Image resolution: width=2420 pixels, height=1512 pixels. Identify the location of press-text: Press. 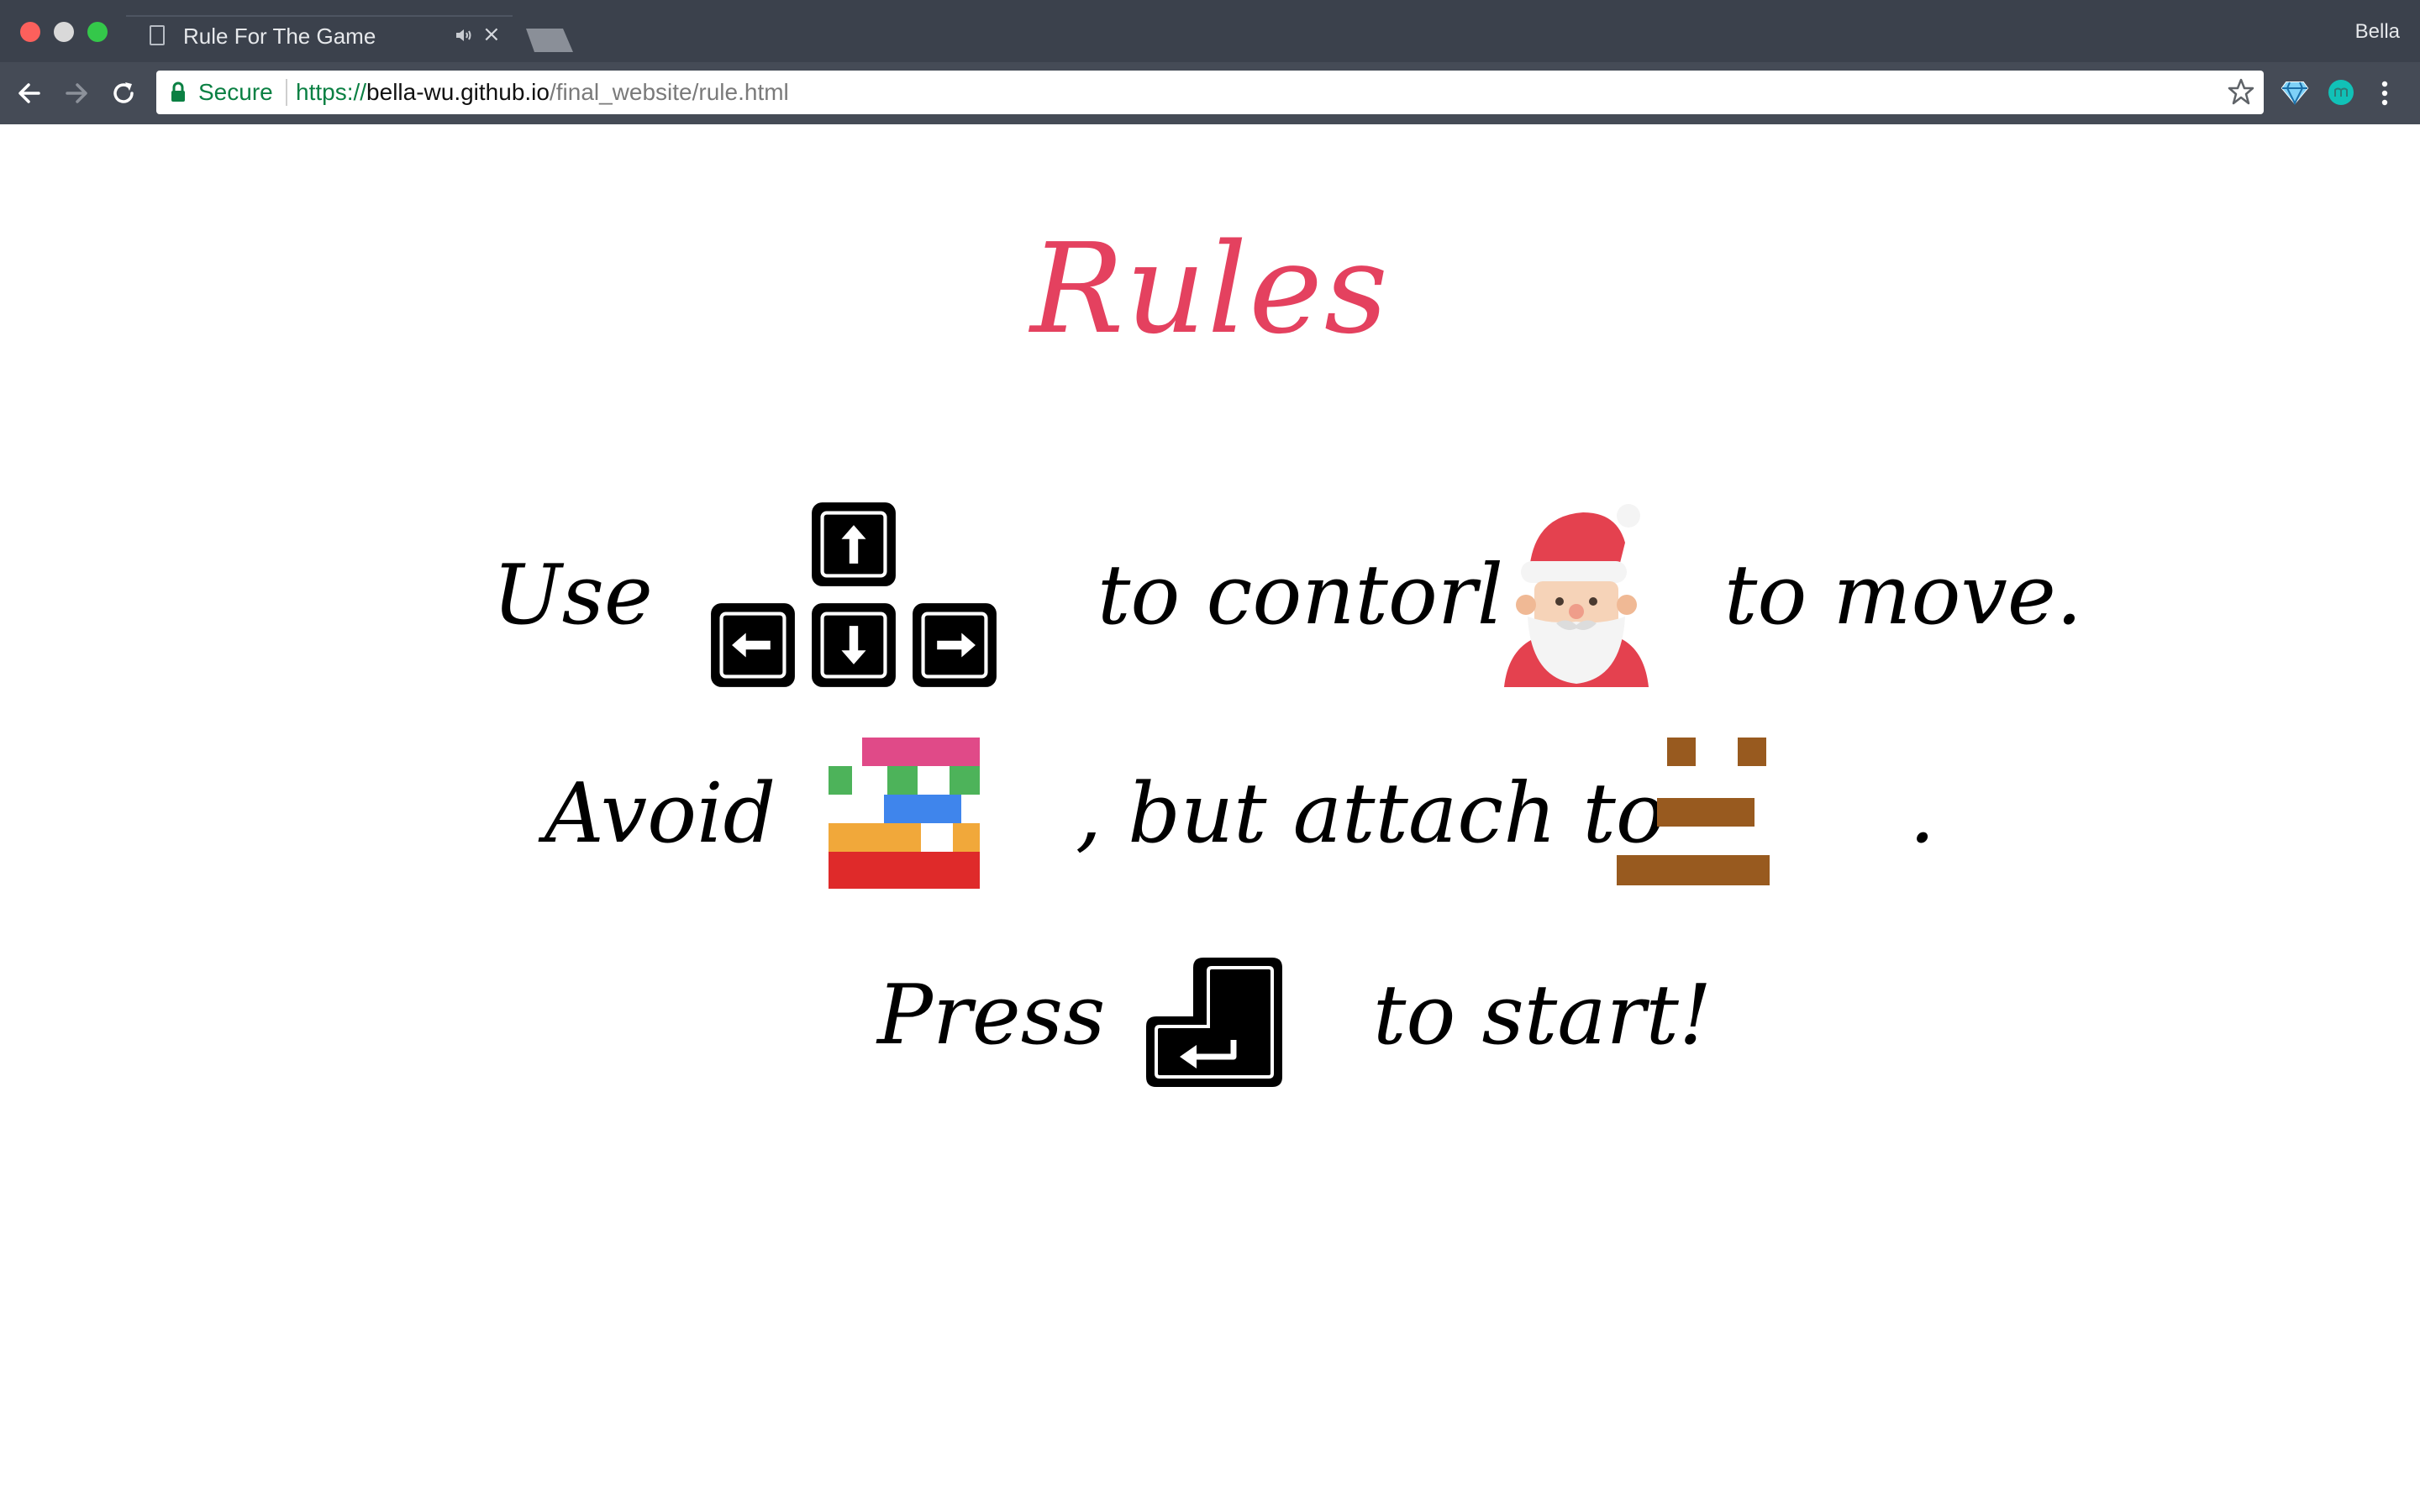
(992, 1015).